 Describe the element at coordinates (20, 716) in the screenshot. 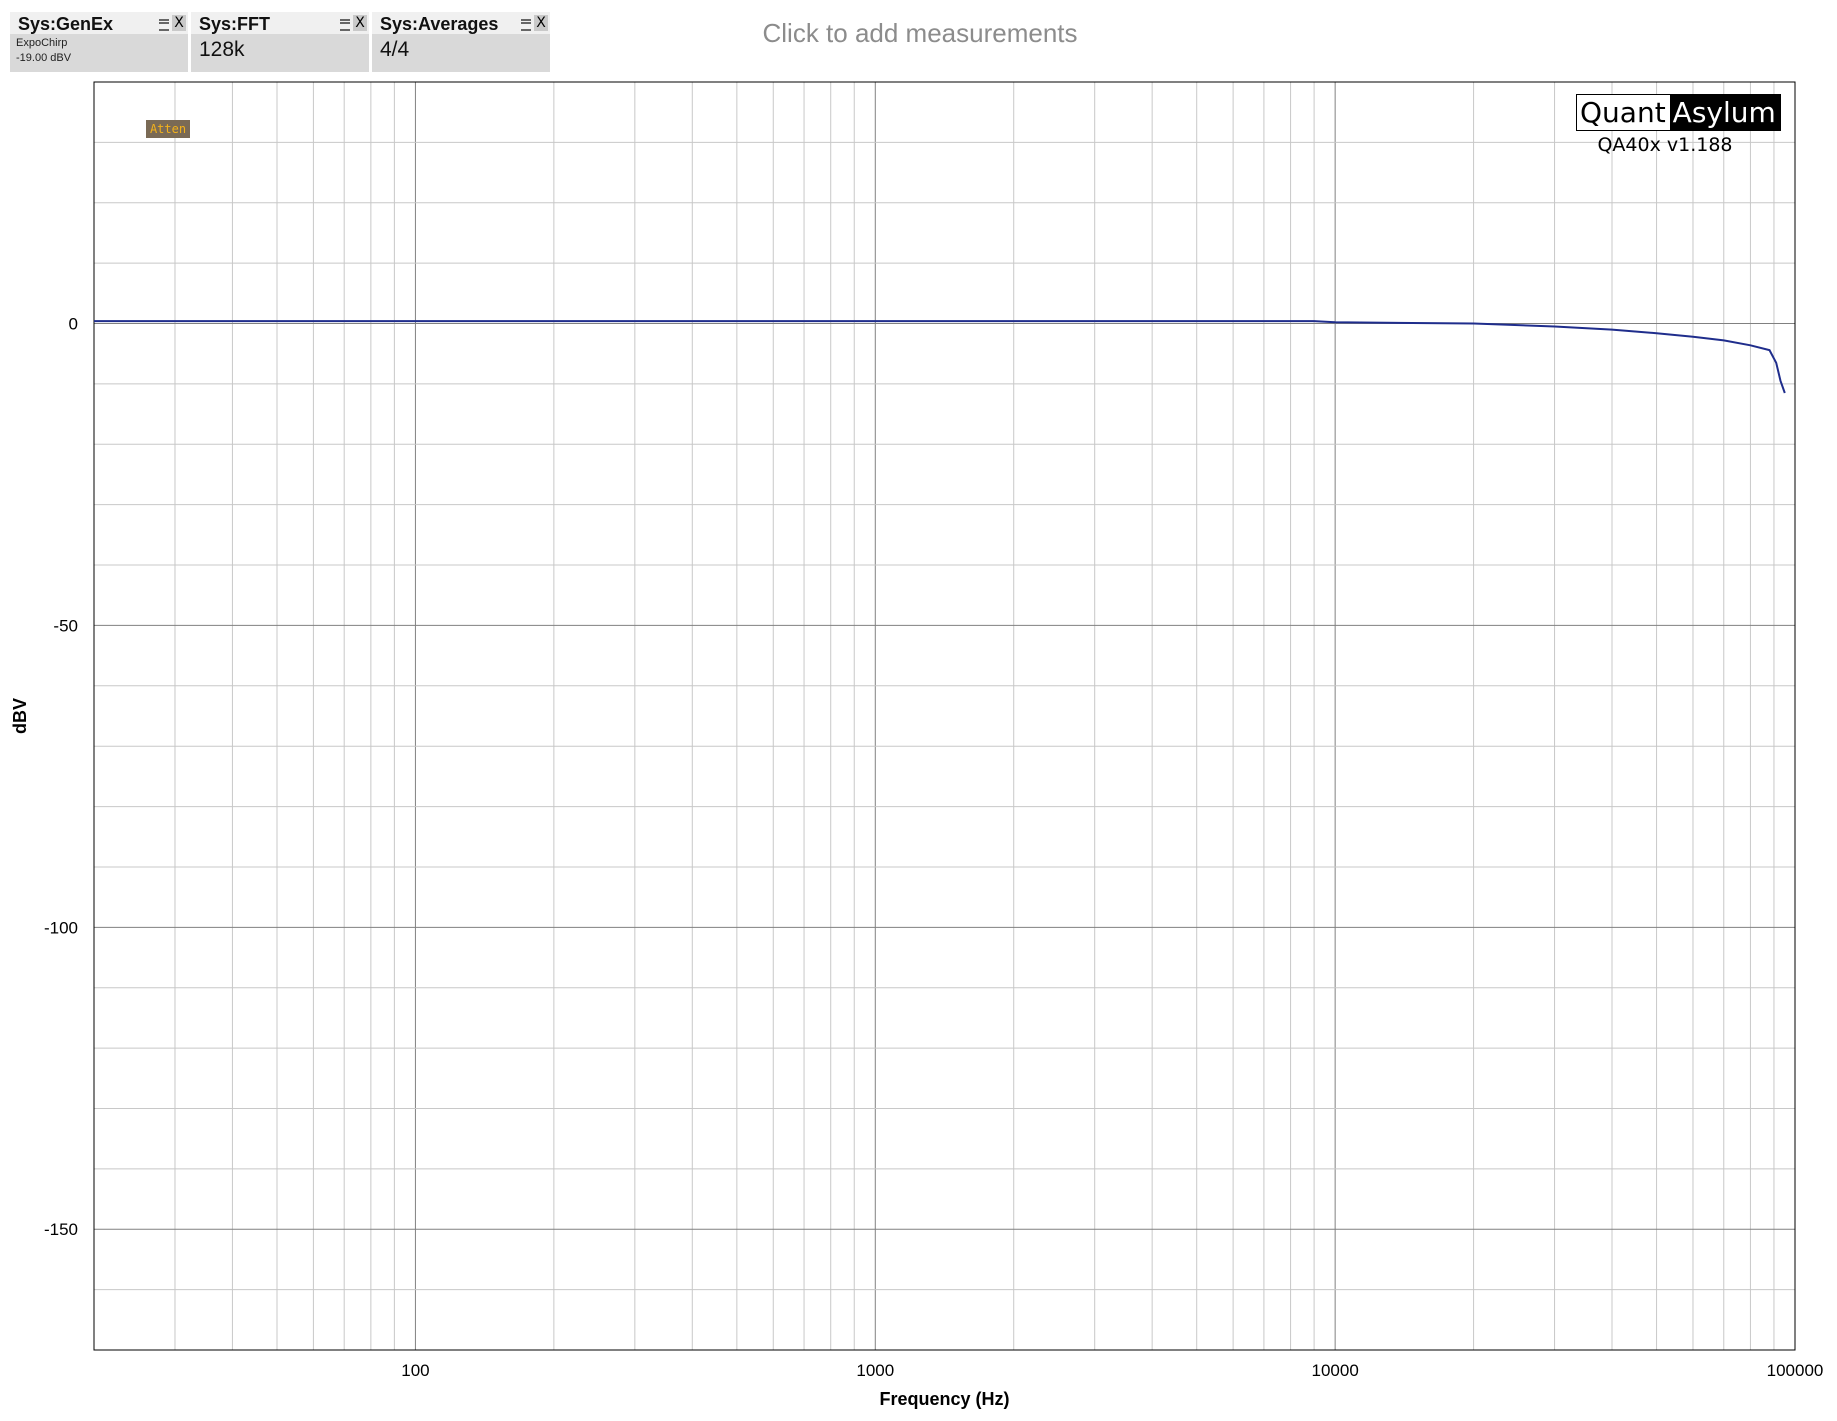

I see `y-axis-label: dBV` at that location.